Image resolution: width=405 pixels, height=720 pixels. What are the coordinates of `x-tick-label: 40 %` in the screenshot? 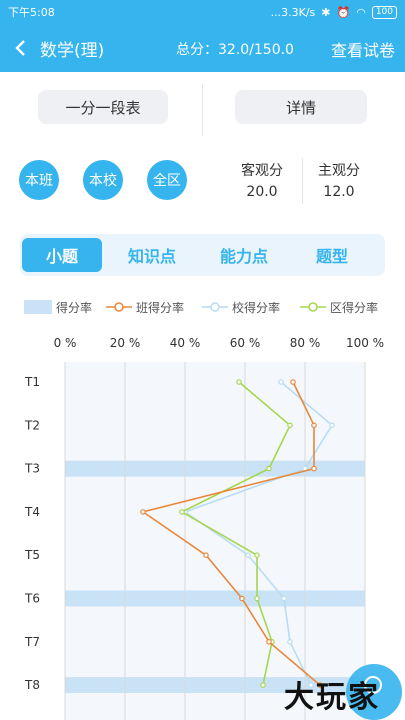 It's located at (185, 343).